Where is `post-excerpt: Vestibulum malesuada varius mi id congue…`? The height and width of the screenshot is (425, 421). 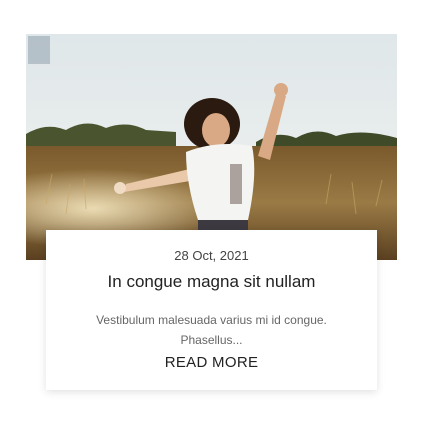 post-excerpt: Vestibulum malesuada varius mi id congue… is located at coordinates (211, 330).